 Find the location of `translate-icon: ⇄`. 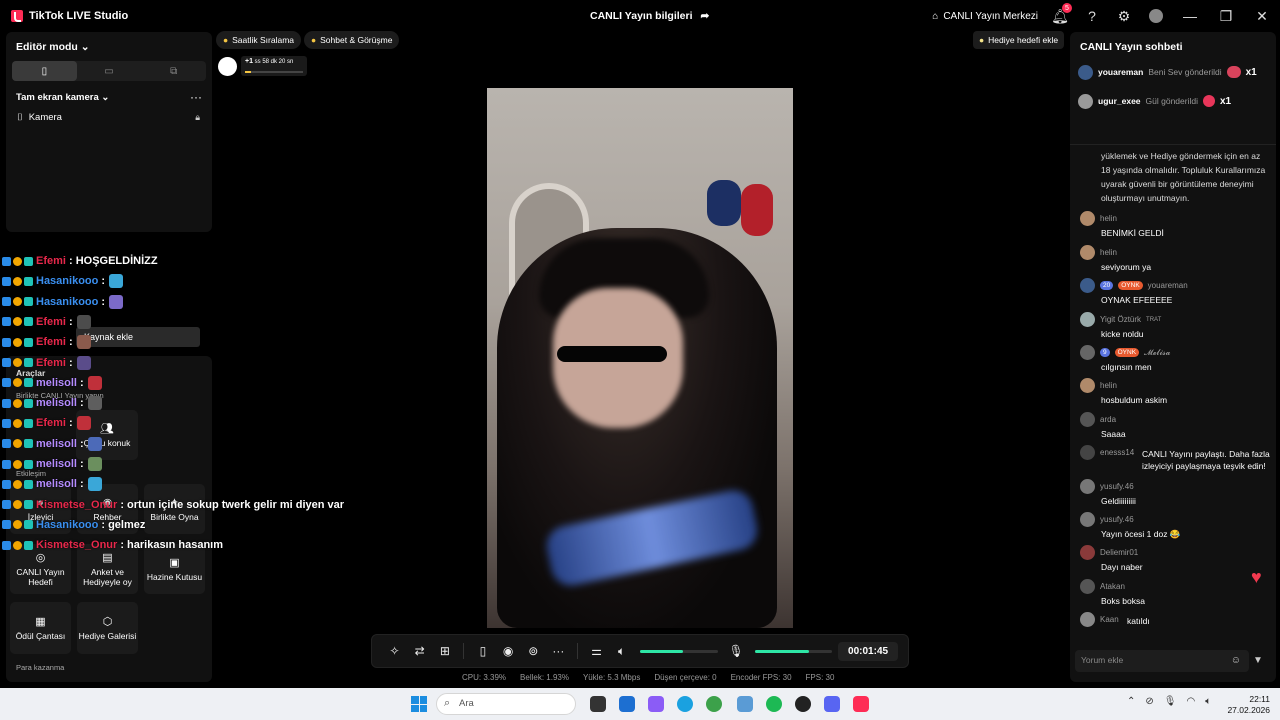

translate-icon: ⇄ is located at coordinates (419, 651).